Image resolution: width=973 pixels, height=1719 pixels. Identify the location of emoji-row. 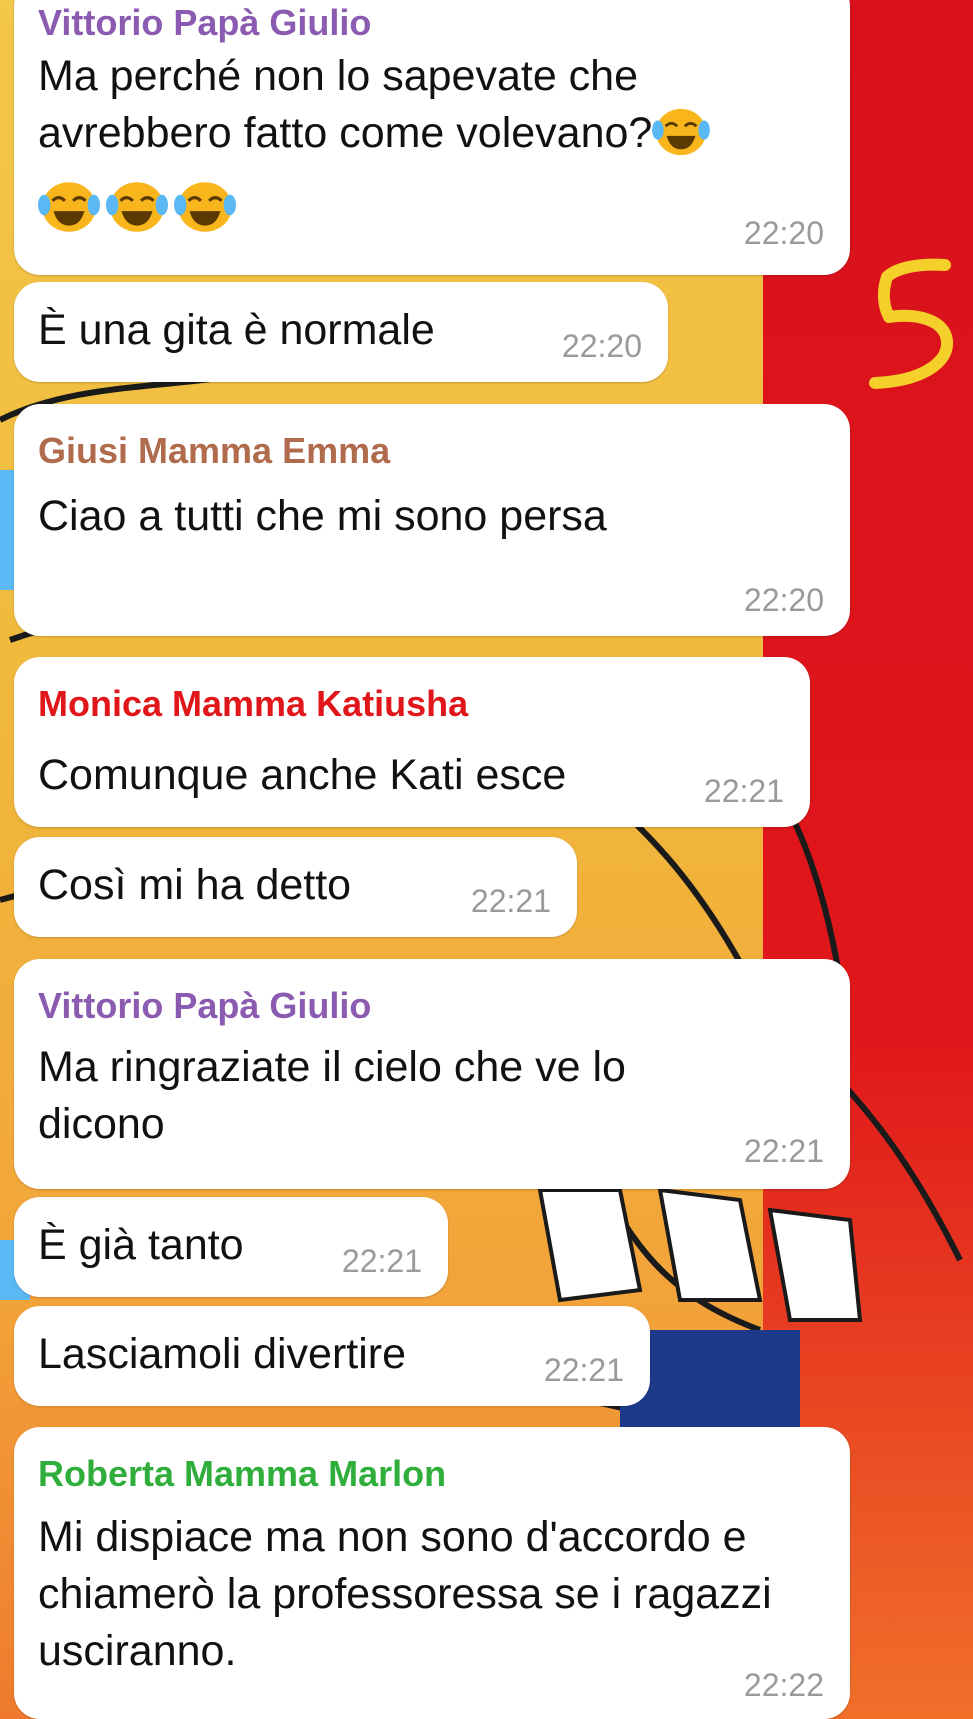
(137, 207).